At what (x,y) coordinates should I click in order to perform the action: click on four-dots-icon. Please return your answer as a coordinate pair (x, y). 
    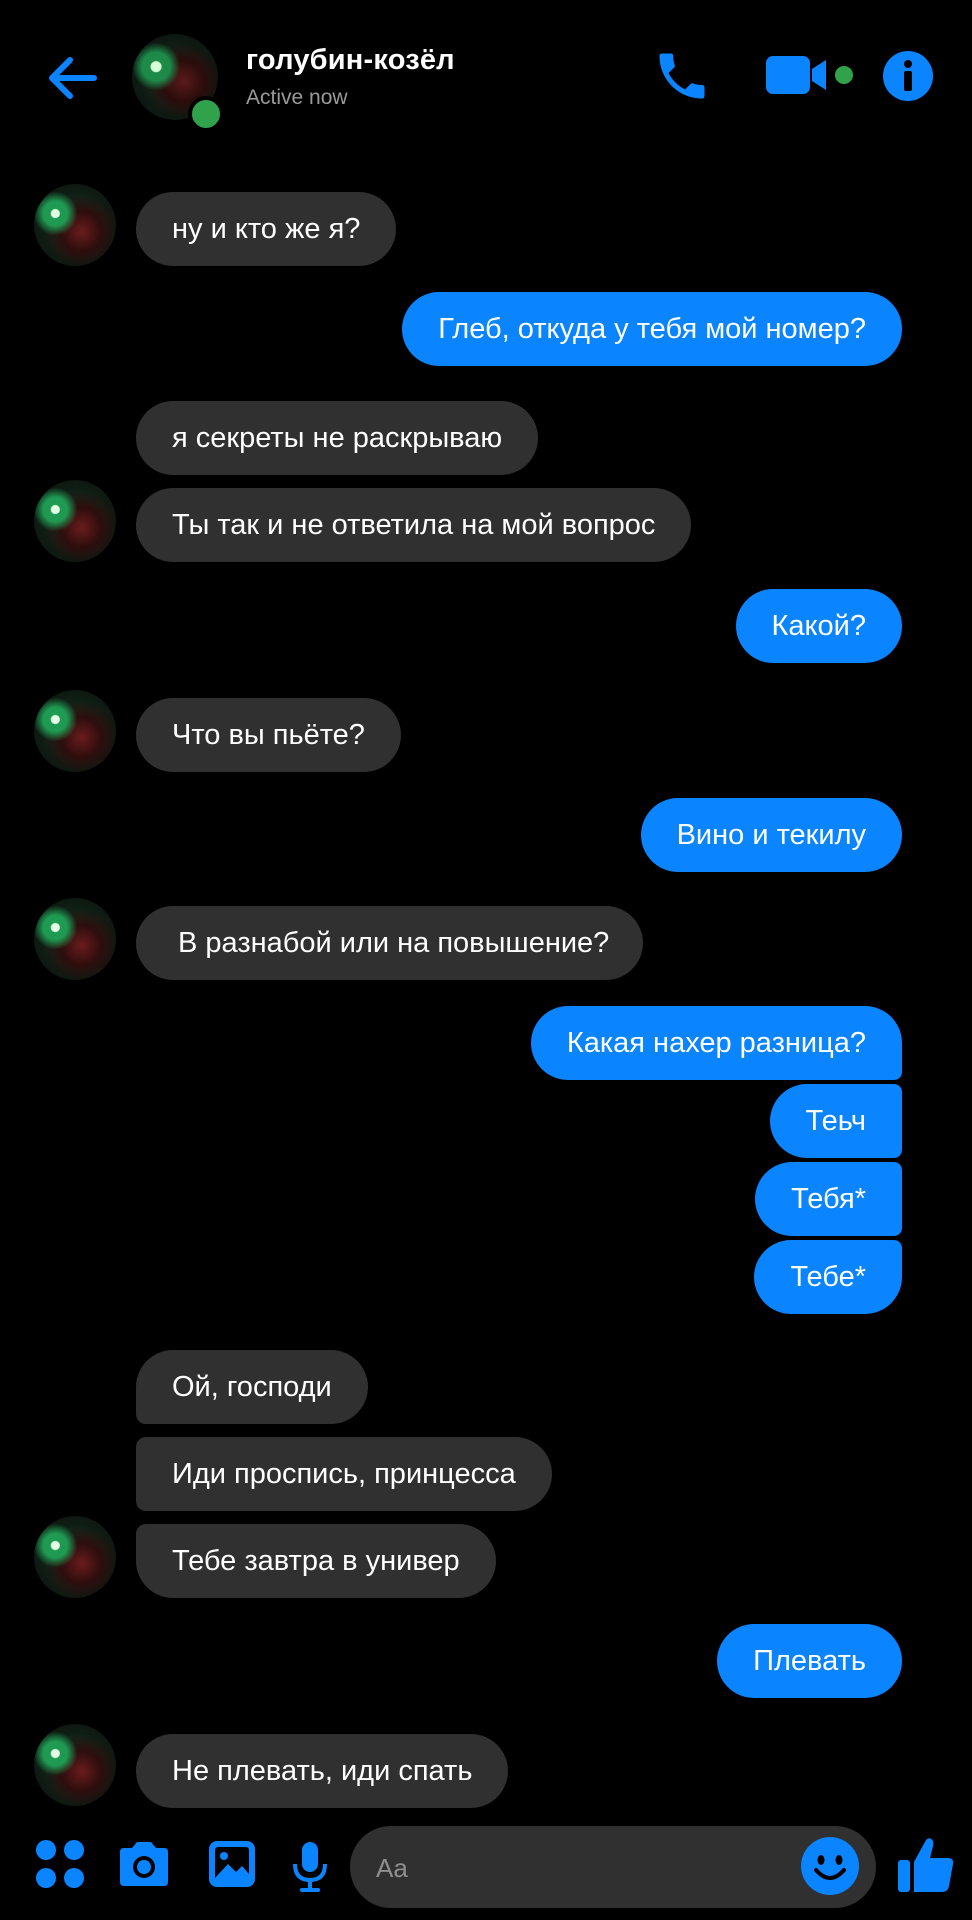
    Looking at the image, I should click on (60, 1866).